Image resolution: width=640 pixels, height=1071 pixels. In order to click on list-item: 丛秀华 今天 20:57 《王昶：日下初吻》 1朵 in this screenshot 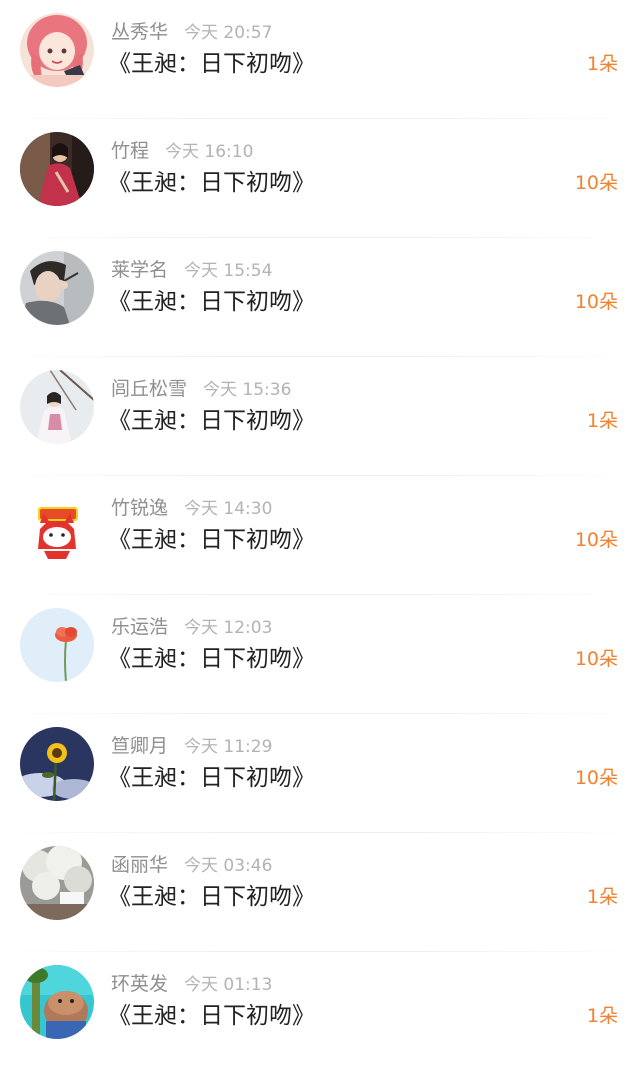, I will do `click(320, 59)`.